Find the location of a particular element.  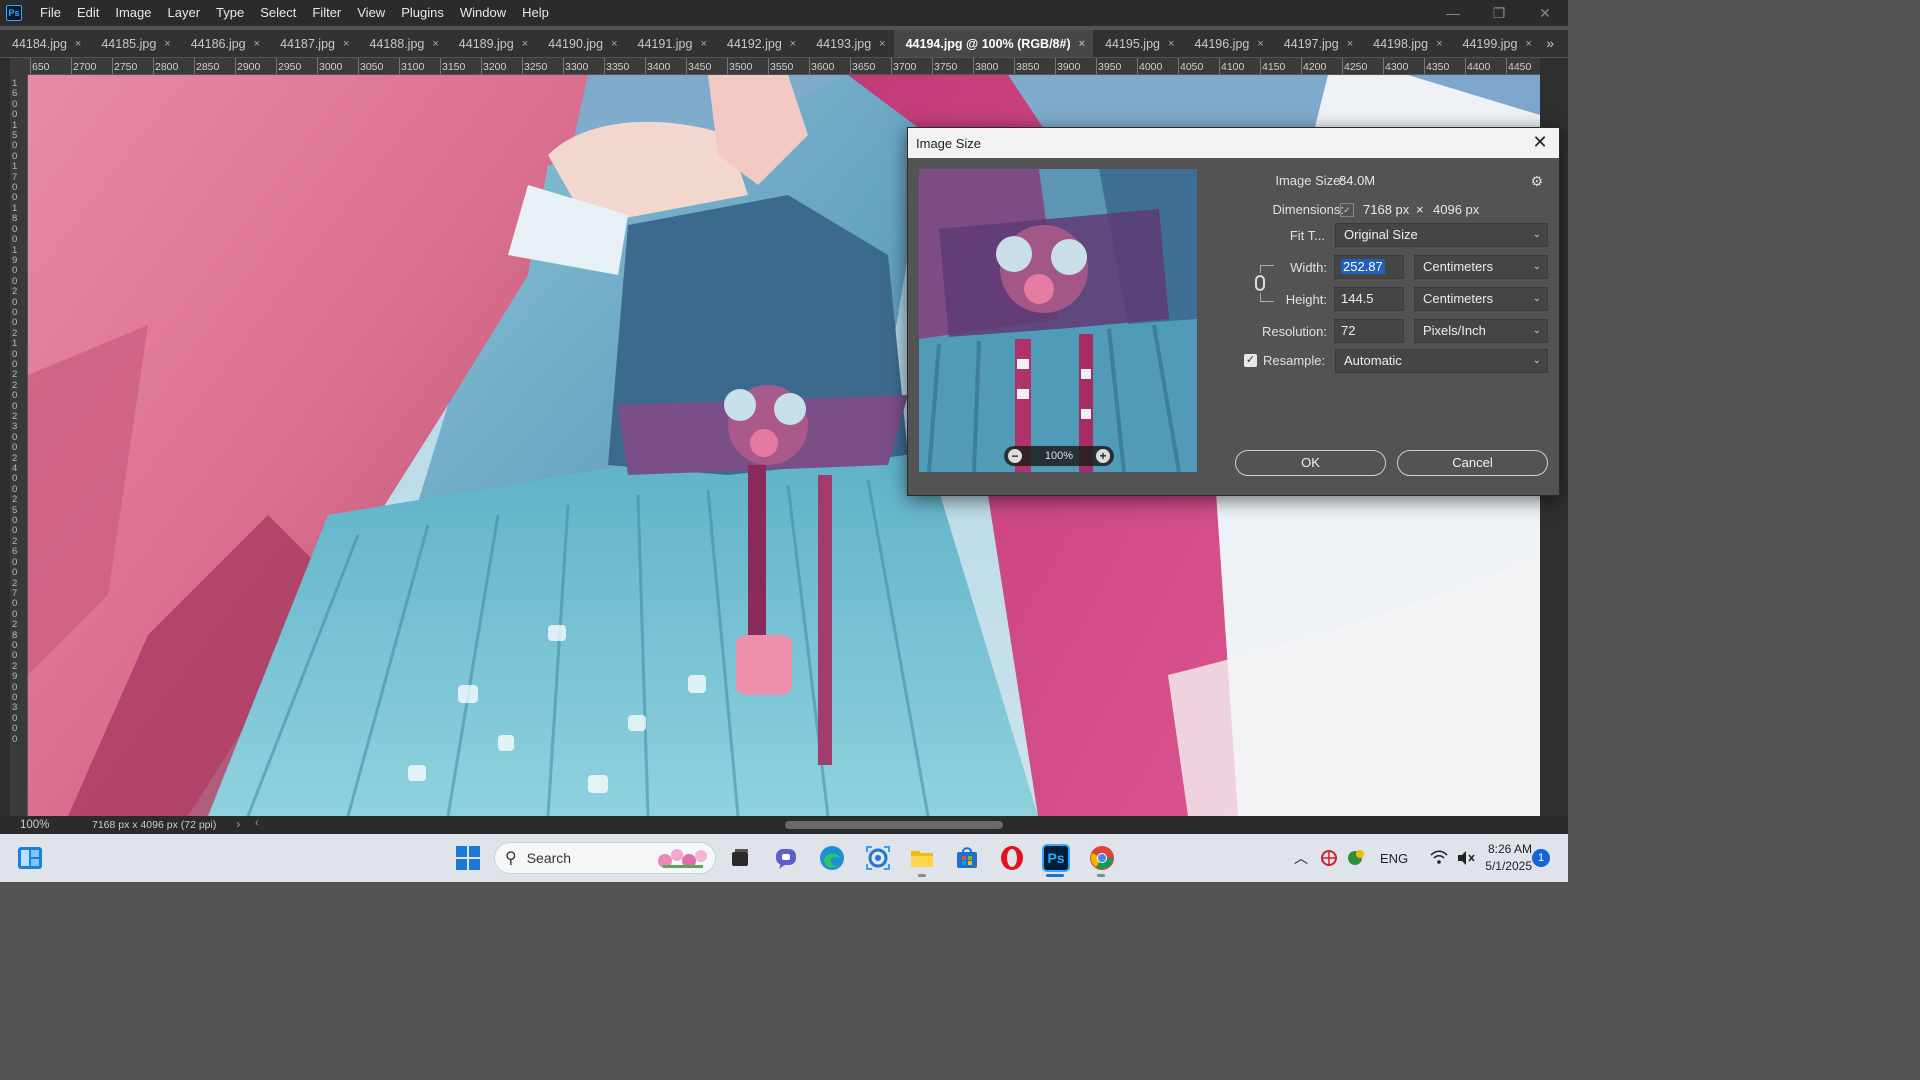

fit-to-dropdown: Original Size ⌄ is located at coordinates (1441, 235).